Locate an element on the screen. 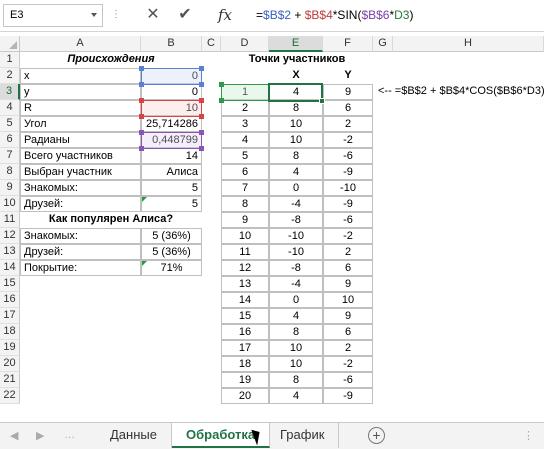 Image resolution: width=544 pixels, height=449 pixels. row-header-15: 15 is located at coordinates (10, 284).